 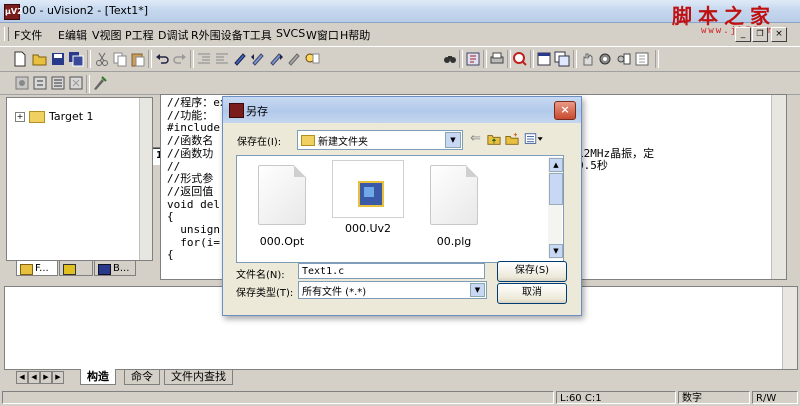 I want to click on save-icon, so click(x=58, y=59).